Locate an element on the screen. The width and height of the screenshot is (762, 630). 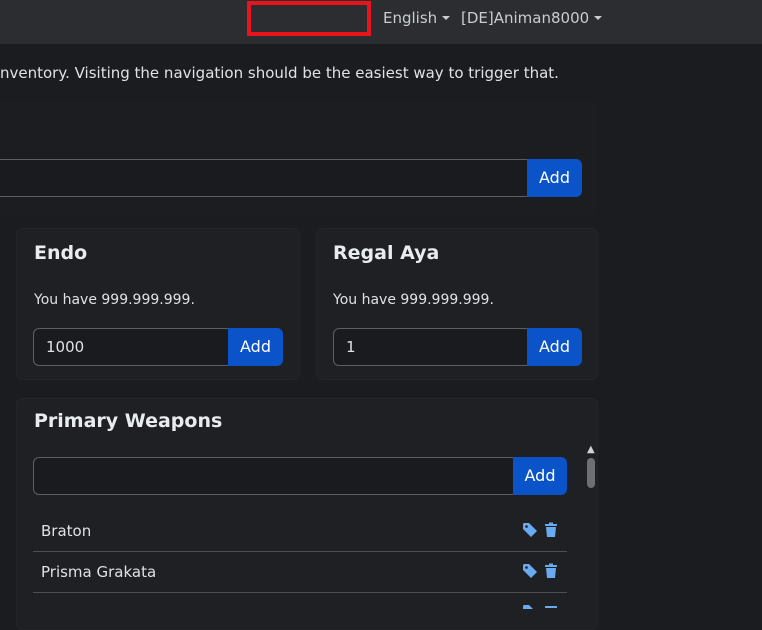
endo-input is located at coordinates (130, 347).